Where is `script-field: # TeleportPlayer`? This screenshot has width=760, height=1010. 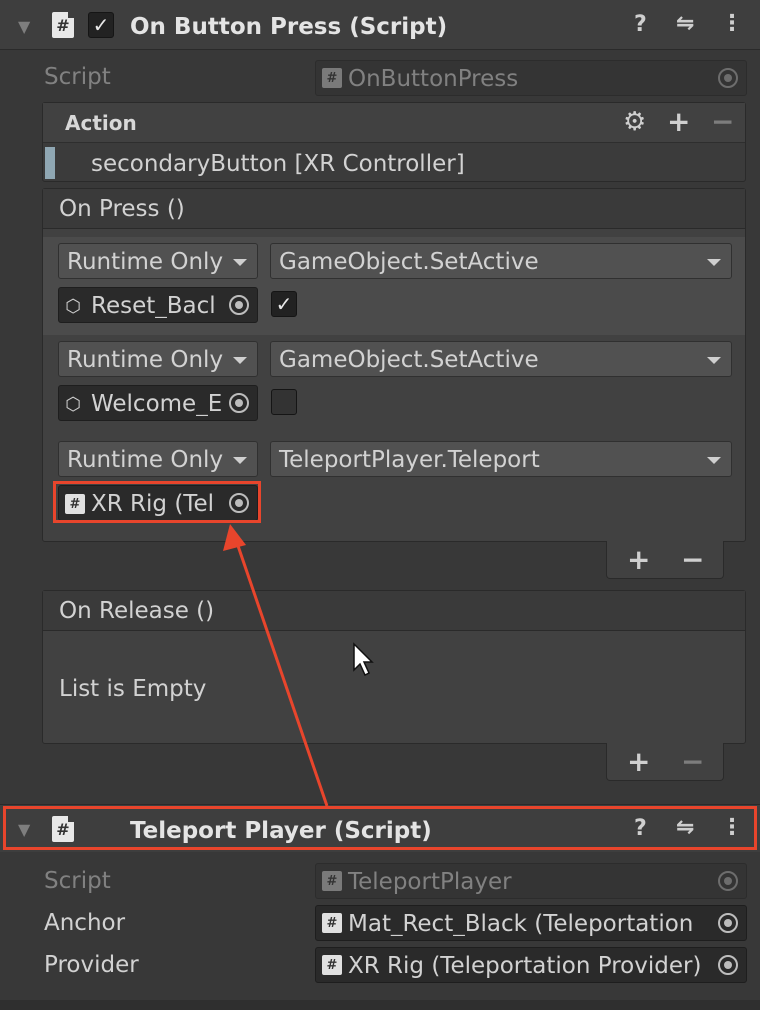 script-field: # TeleportPlayer is located at coordinates (531, 881).